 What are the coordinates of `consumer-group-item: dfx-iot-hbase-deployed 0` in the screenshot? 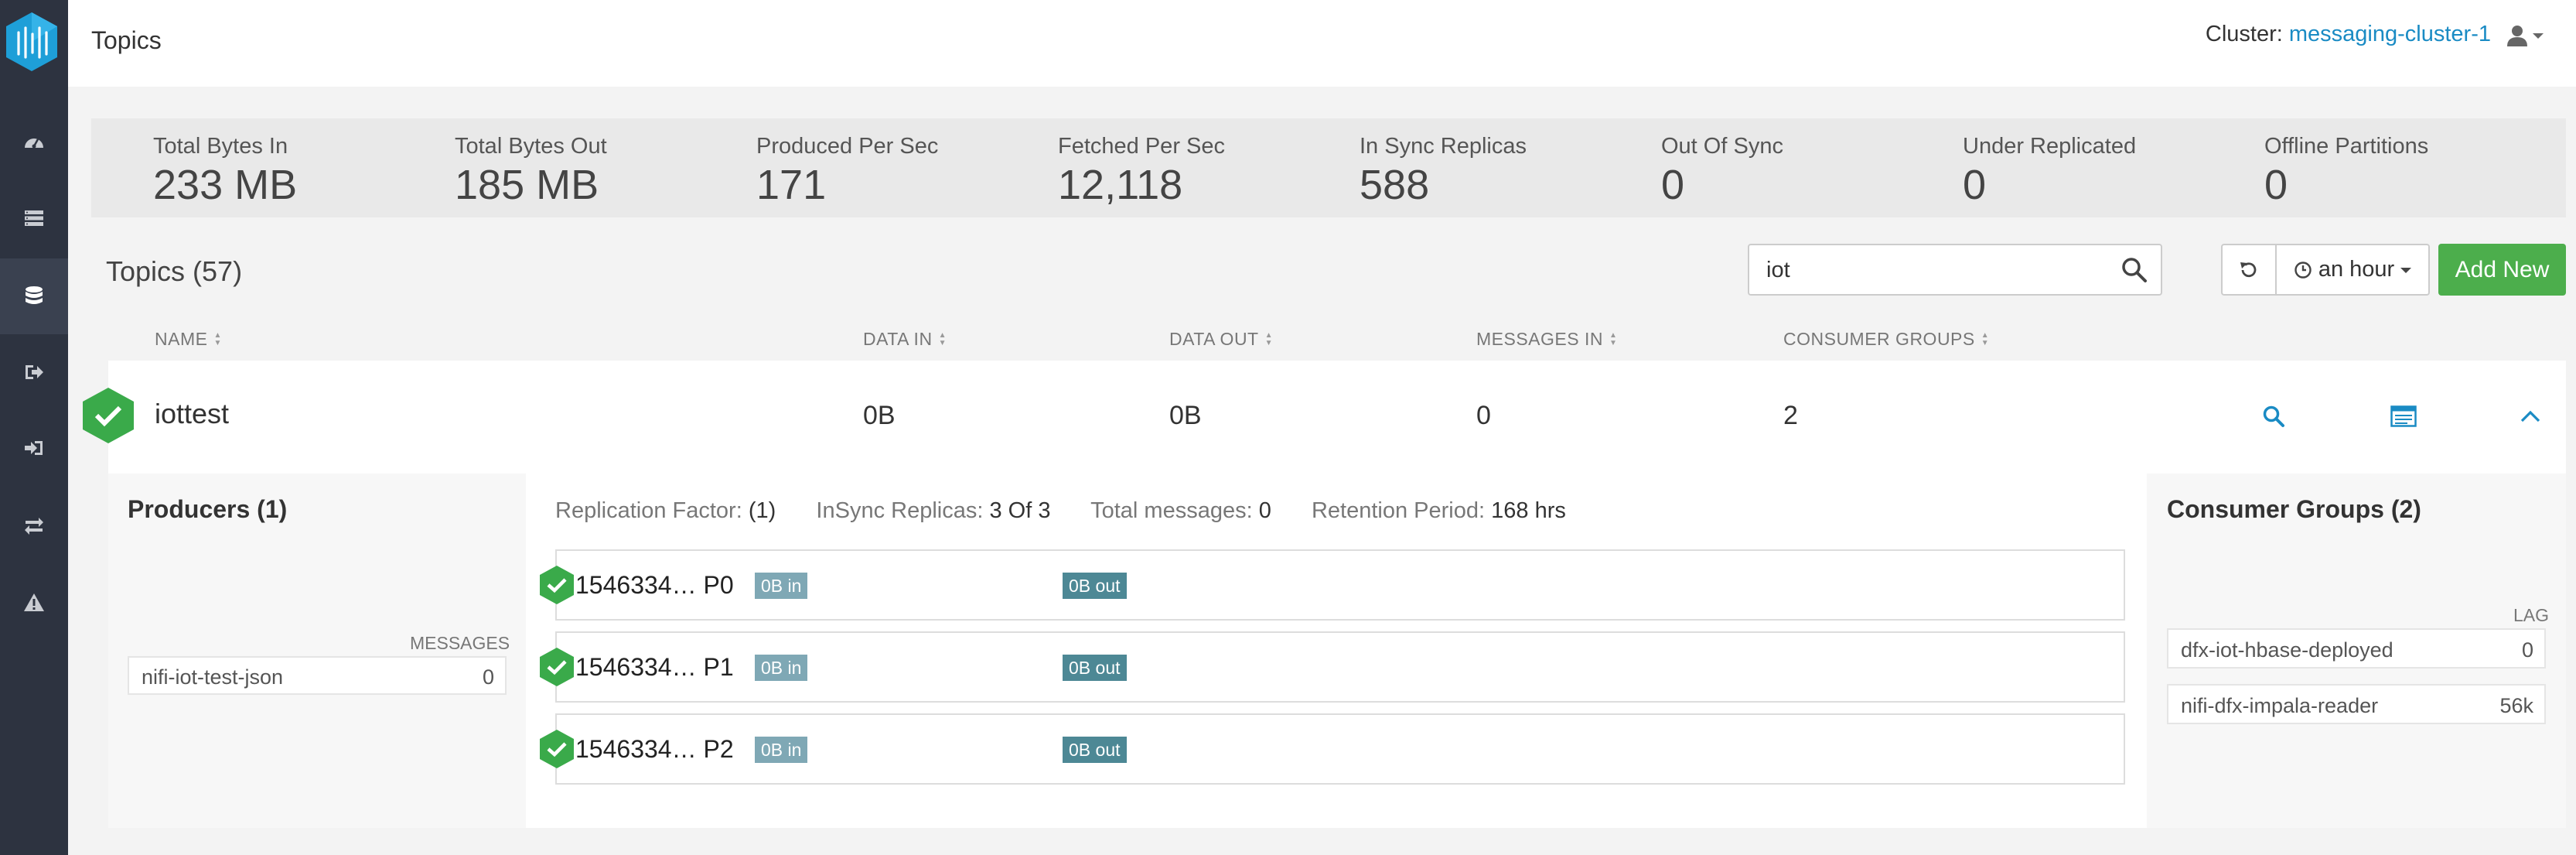 It's located at (2356, 649).